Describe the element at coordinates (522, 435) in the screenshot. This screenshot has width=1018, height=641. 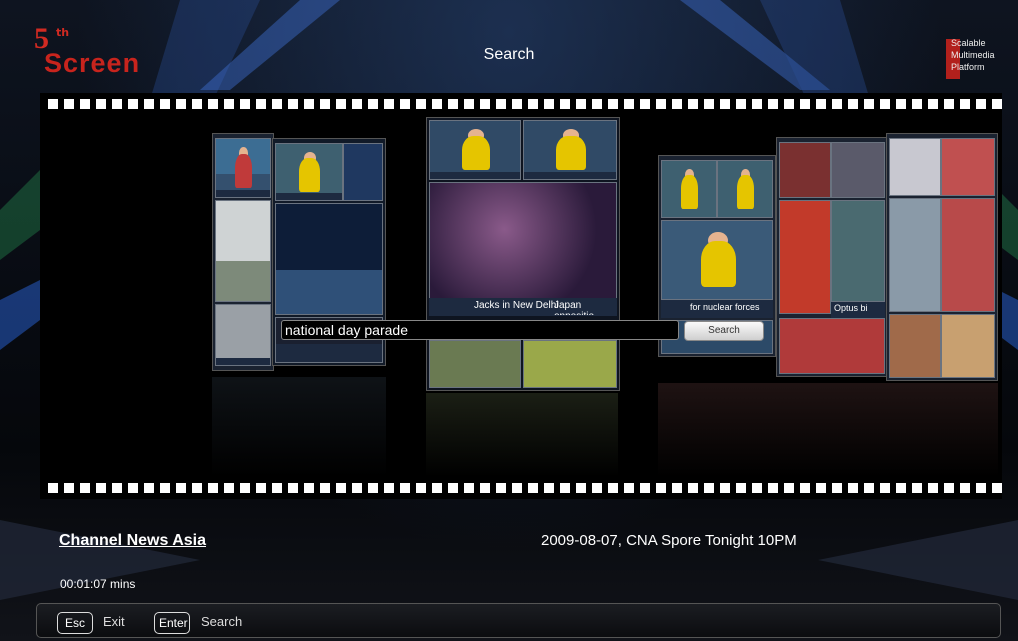
I see `wall-reflection-center` at that location.